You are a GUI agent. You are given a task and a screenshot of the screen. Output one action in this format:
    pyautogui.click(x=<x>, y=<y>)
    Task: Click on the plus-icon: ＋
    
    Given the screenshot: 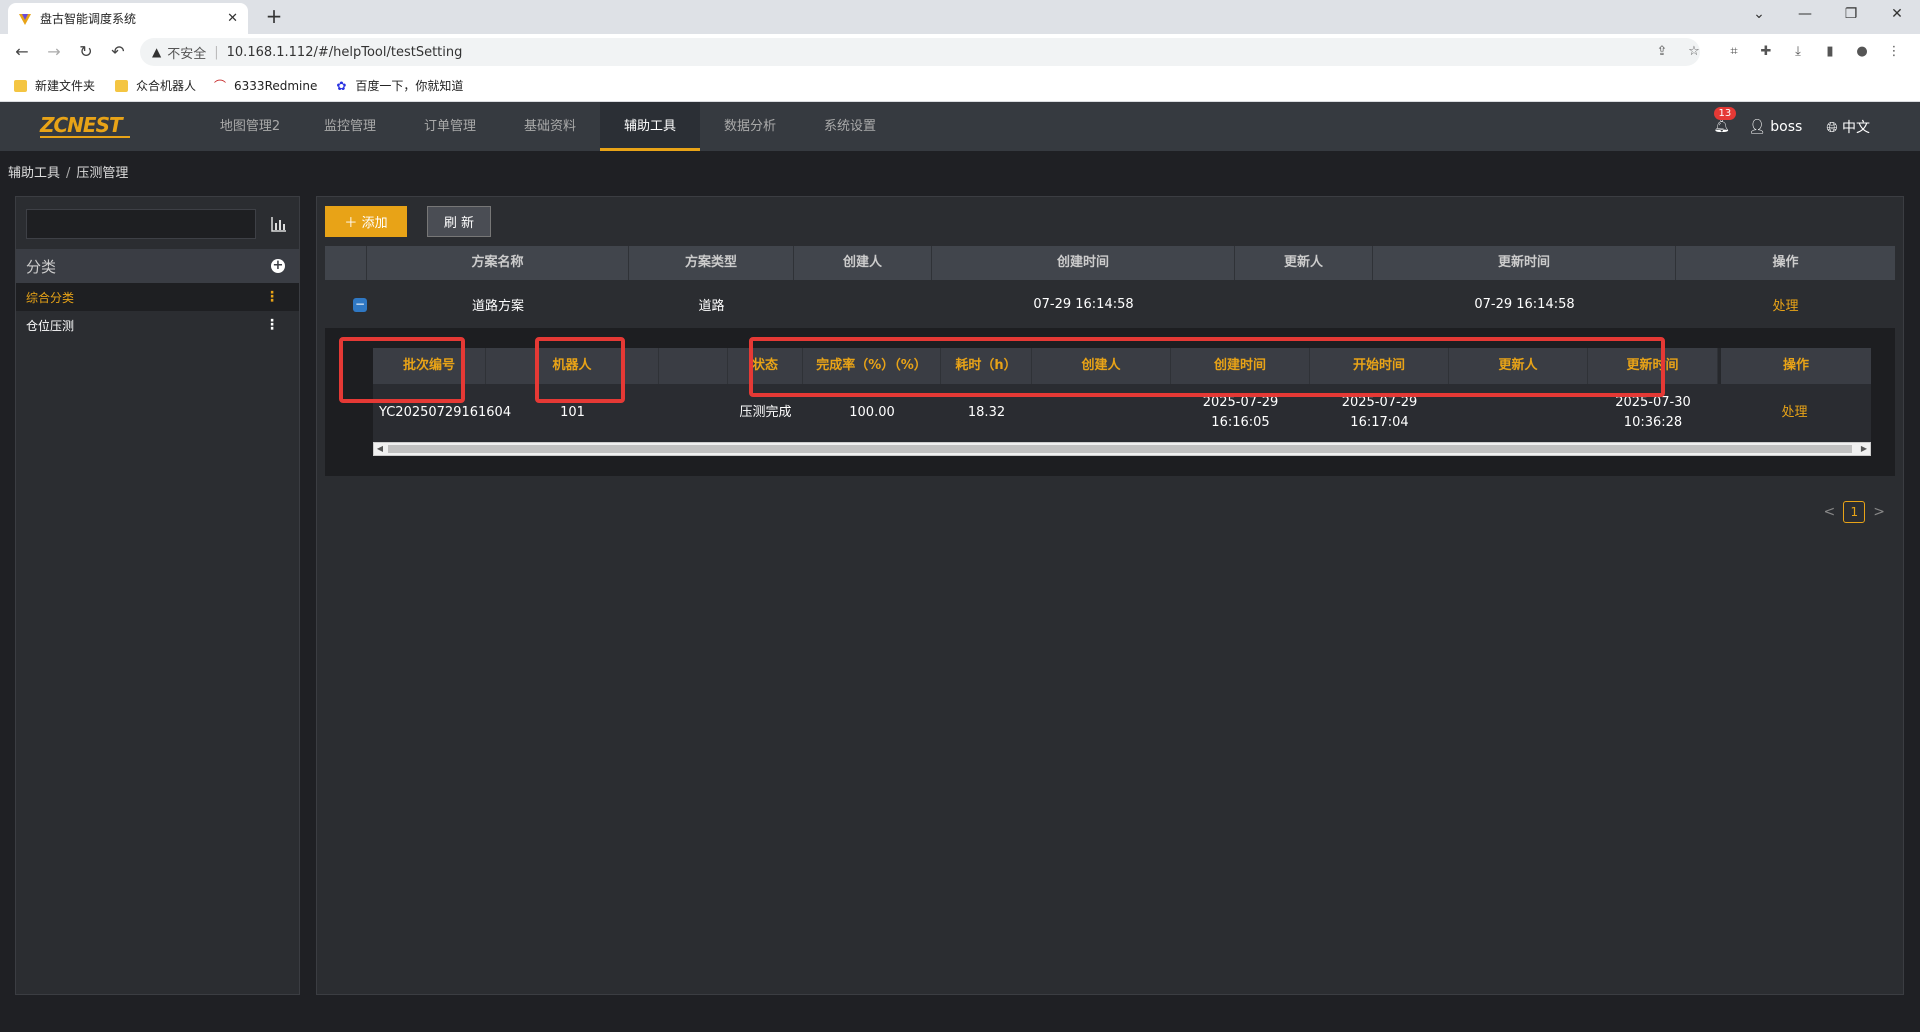 What is the action you would take?
    pyautogui.click(x=351, y=223)
    